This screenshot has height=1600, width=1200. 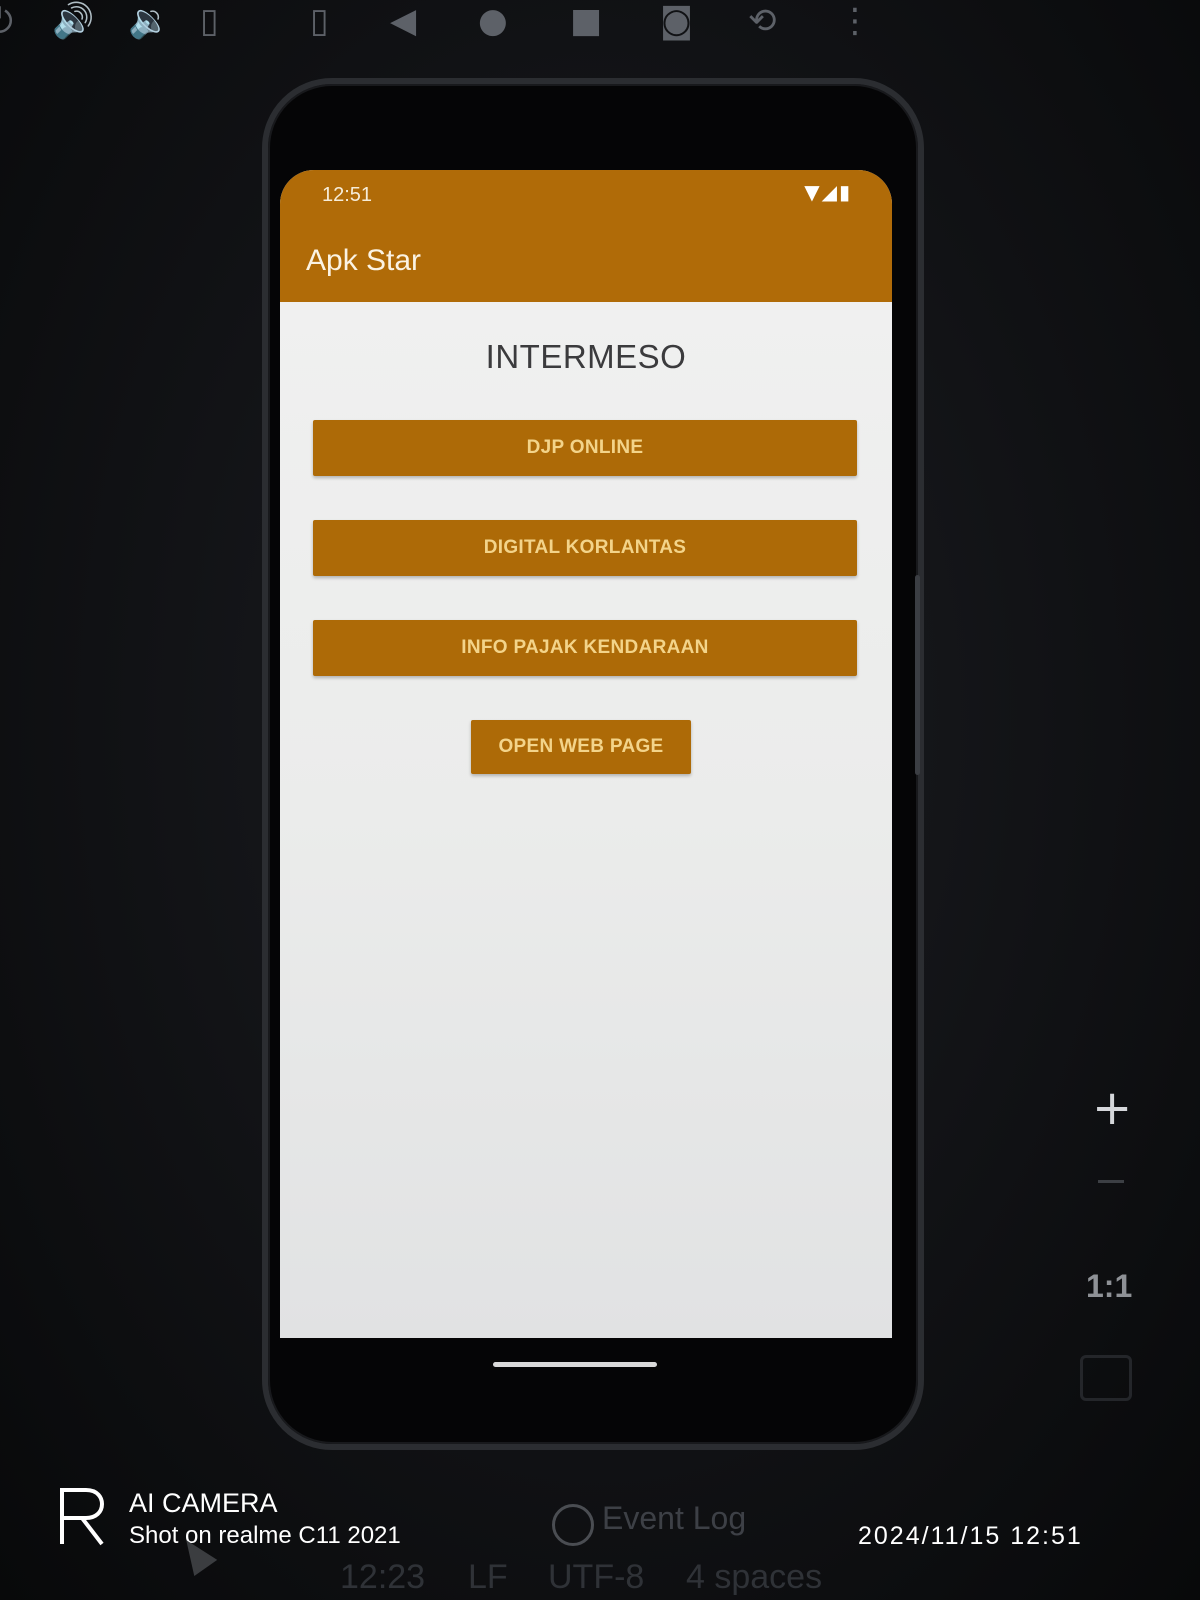 What do you see at coordinates (917, 675) in the screenshot?
I see `phone-side-button` at bounding box center [917, 675].